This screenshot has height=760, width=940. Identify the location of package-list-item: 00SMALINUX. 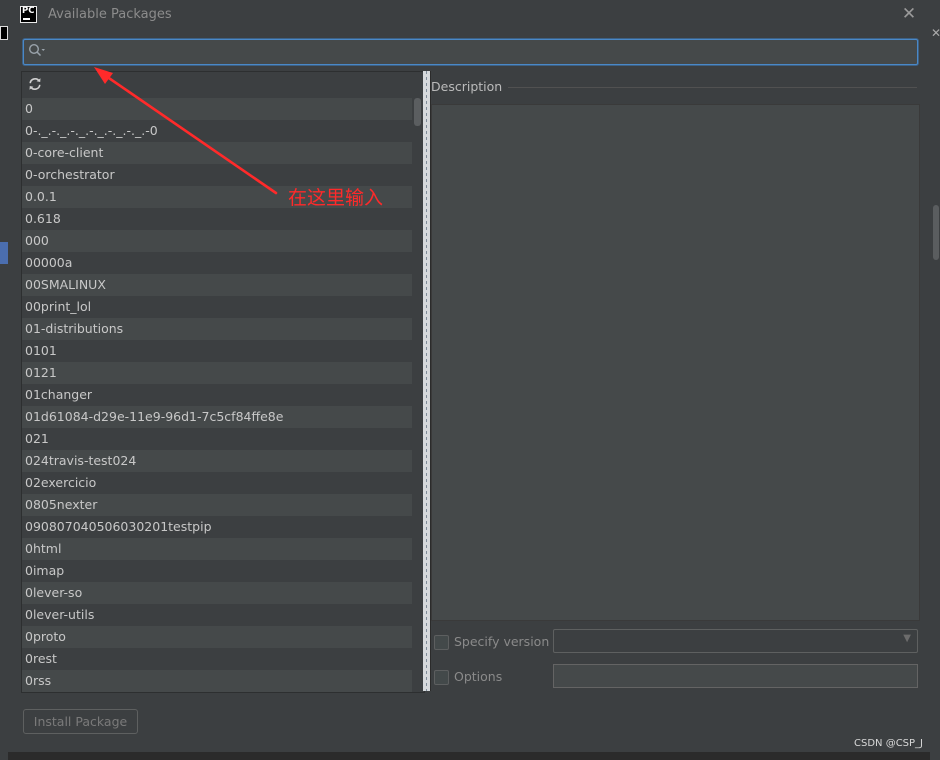
(217, 285).